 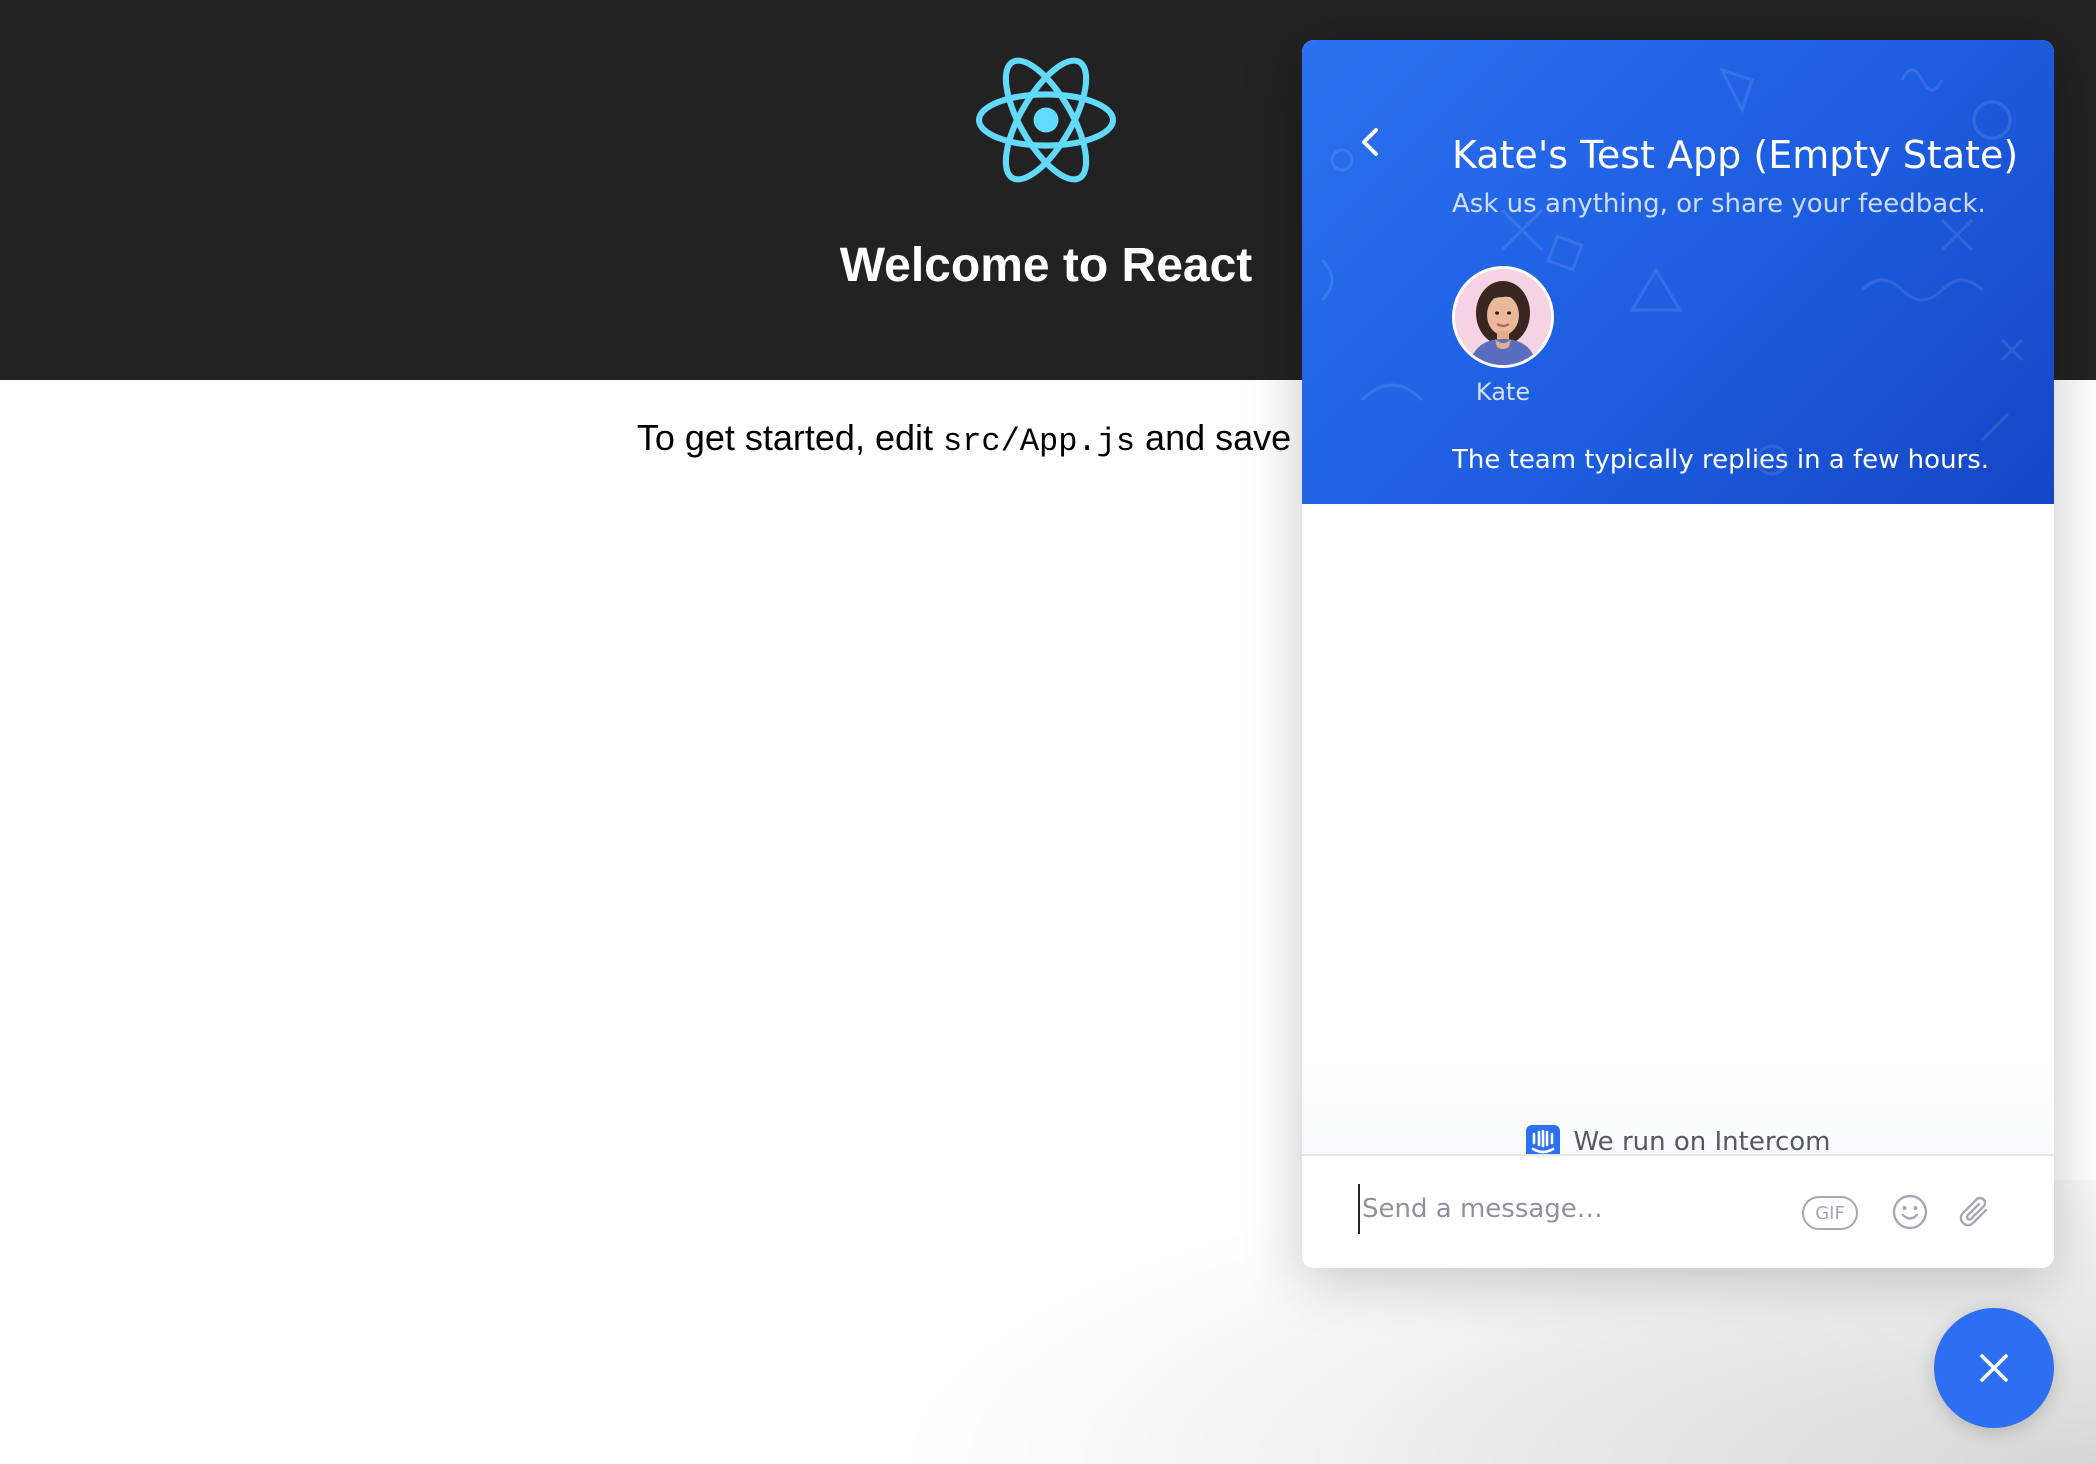 I want to click on gif-button: GIF, so click(x=1830, y=1213).